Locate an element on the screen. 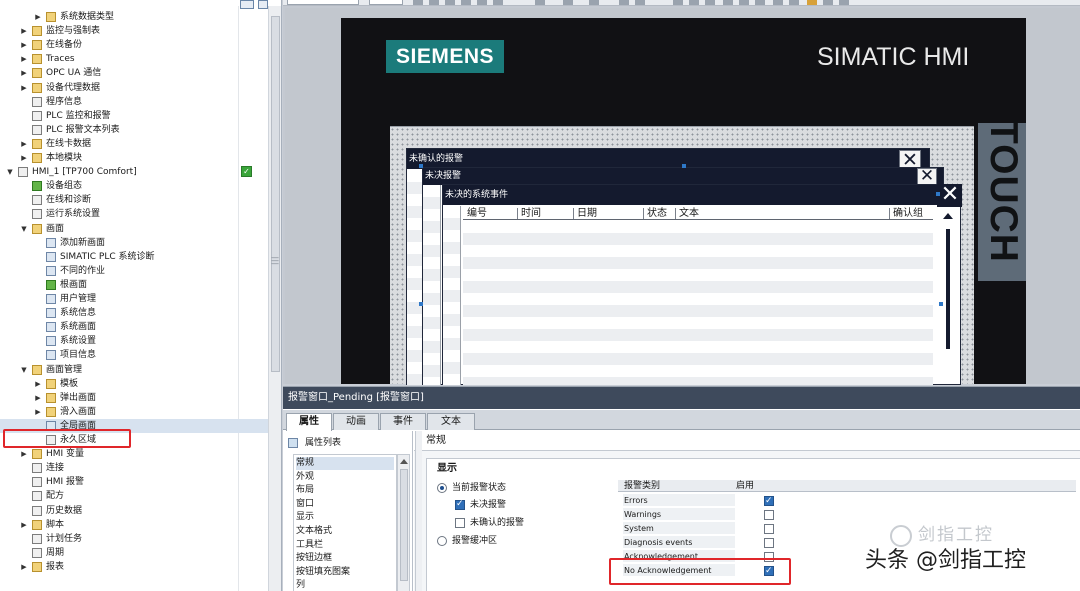 The image size is (1080, 591). fill-color-icon is located at coordinates (568, 2).